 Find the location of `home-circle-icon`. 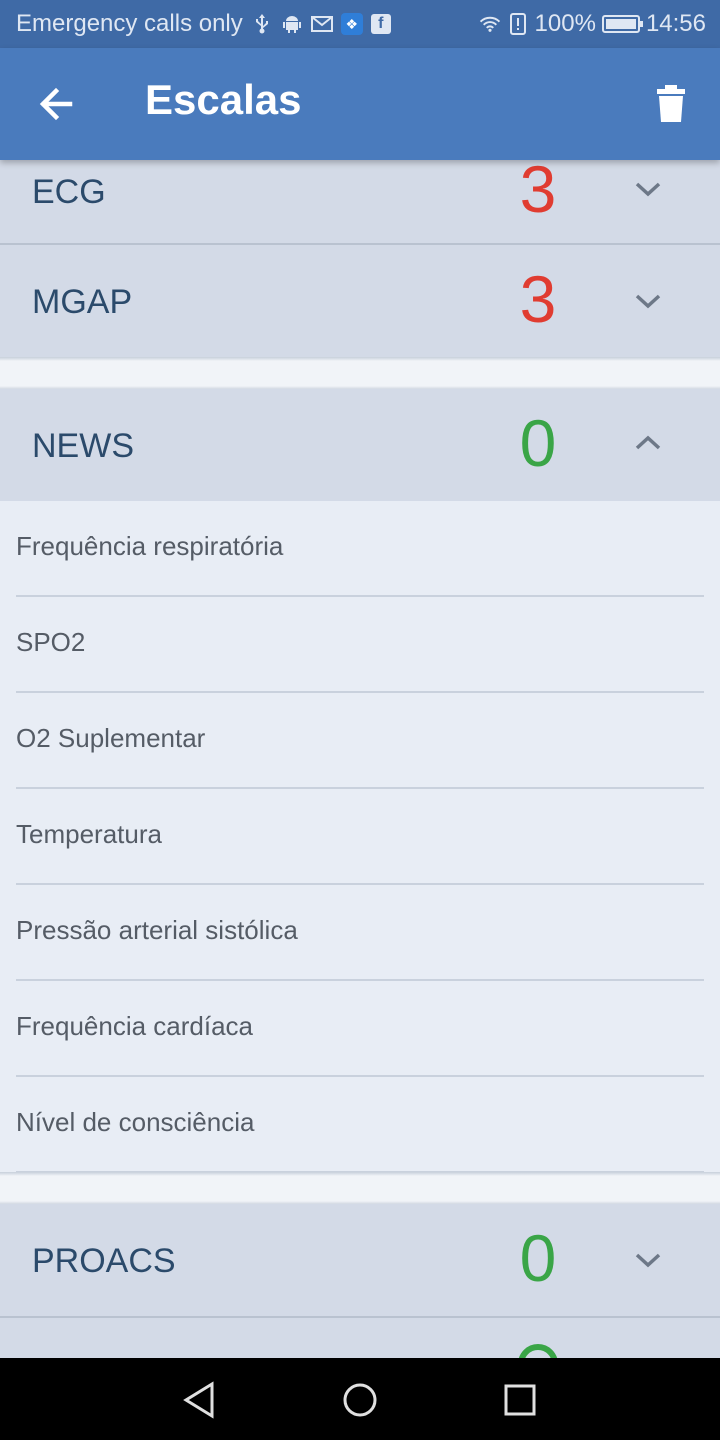

home-circle-icon is located at coordinates (360, 1400).